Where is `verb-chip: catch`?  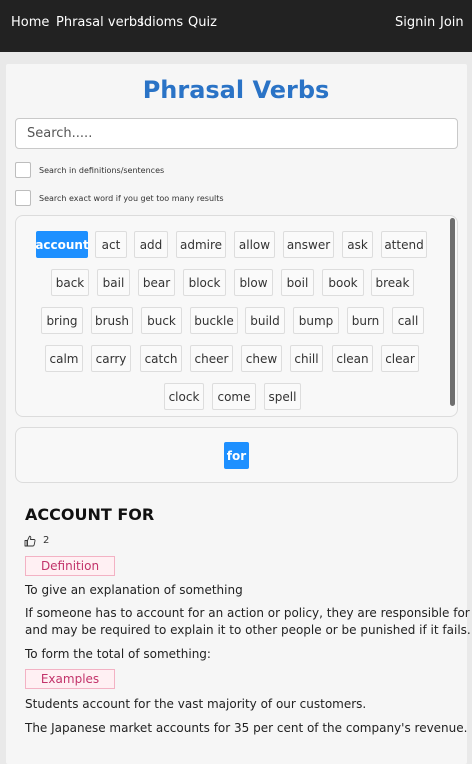
verb-chip: catch is located at coordinates (161, 358).